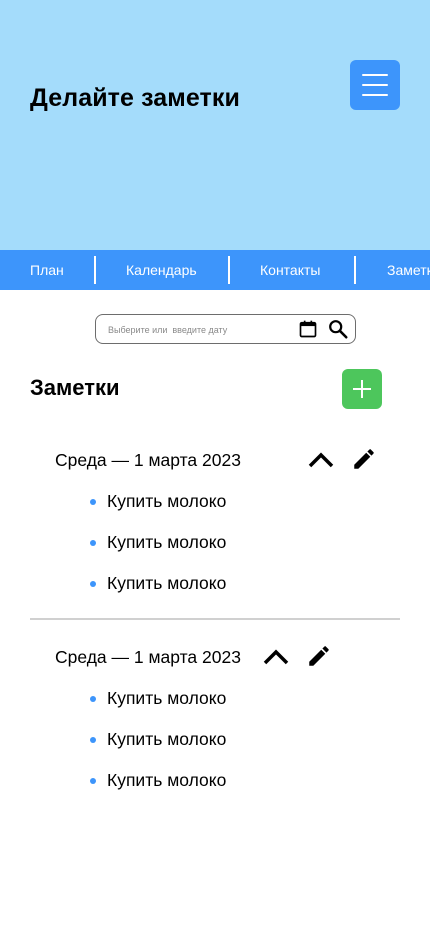 The image size is (430, 932). Describe the element at coordinates (47, 270) in the screenshot. I see `nav-item-plan: План` at that location.